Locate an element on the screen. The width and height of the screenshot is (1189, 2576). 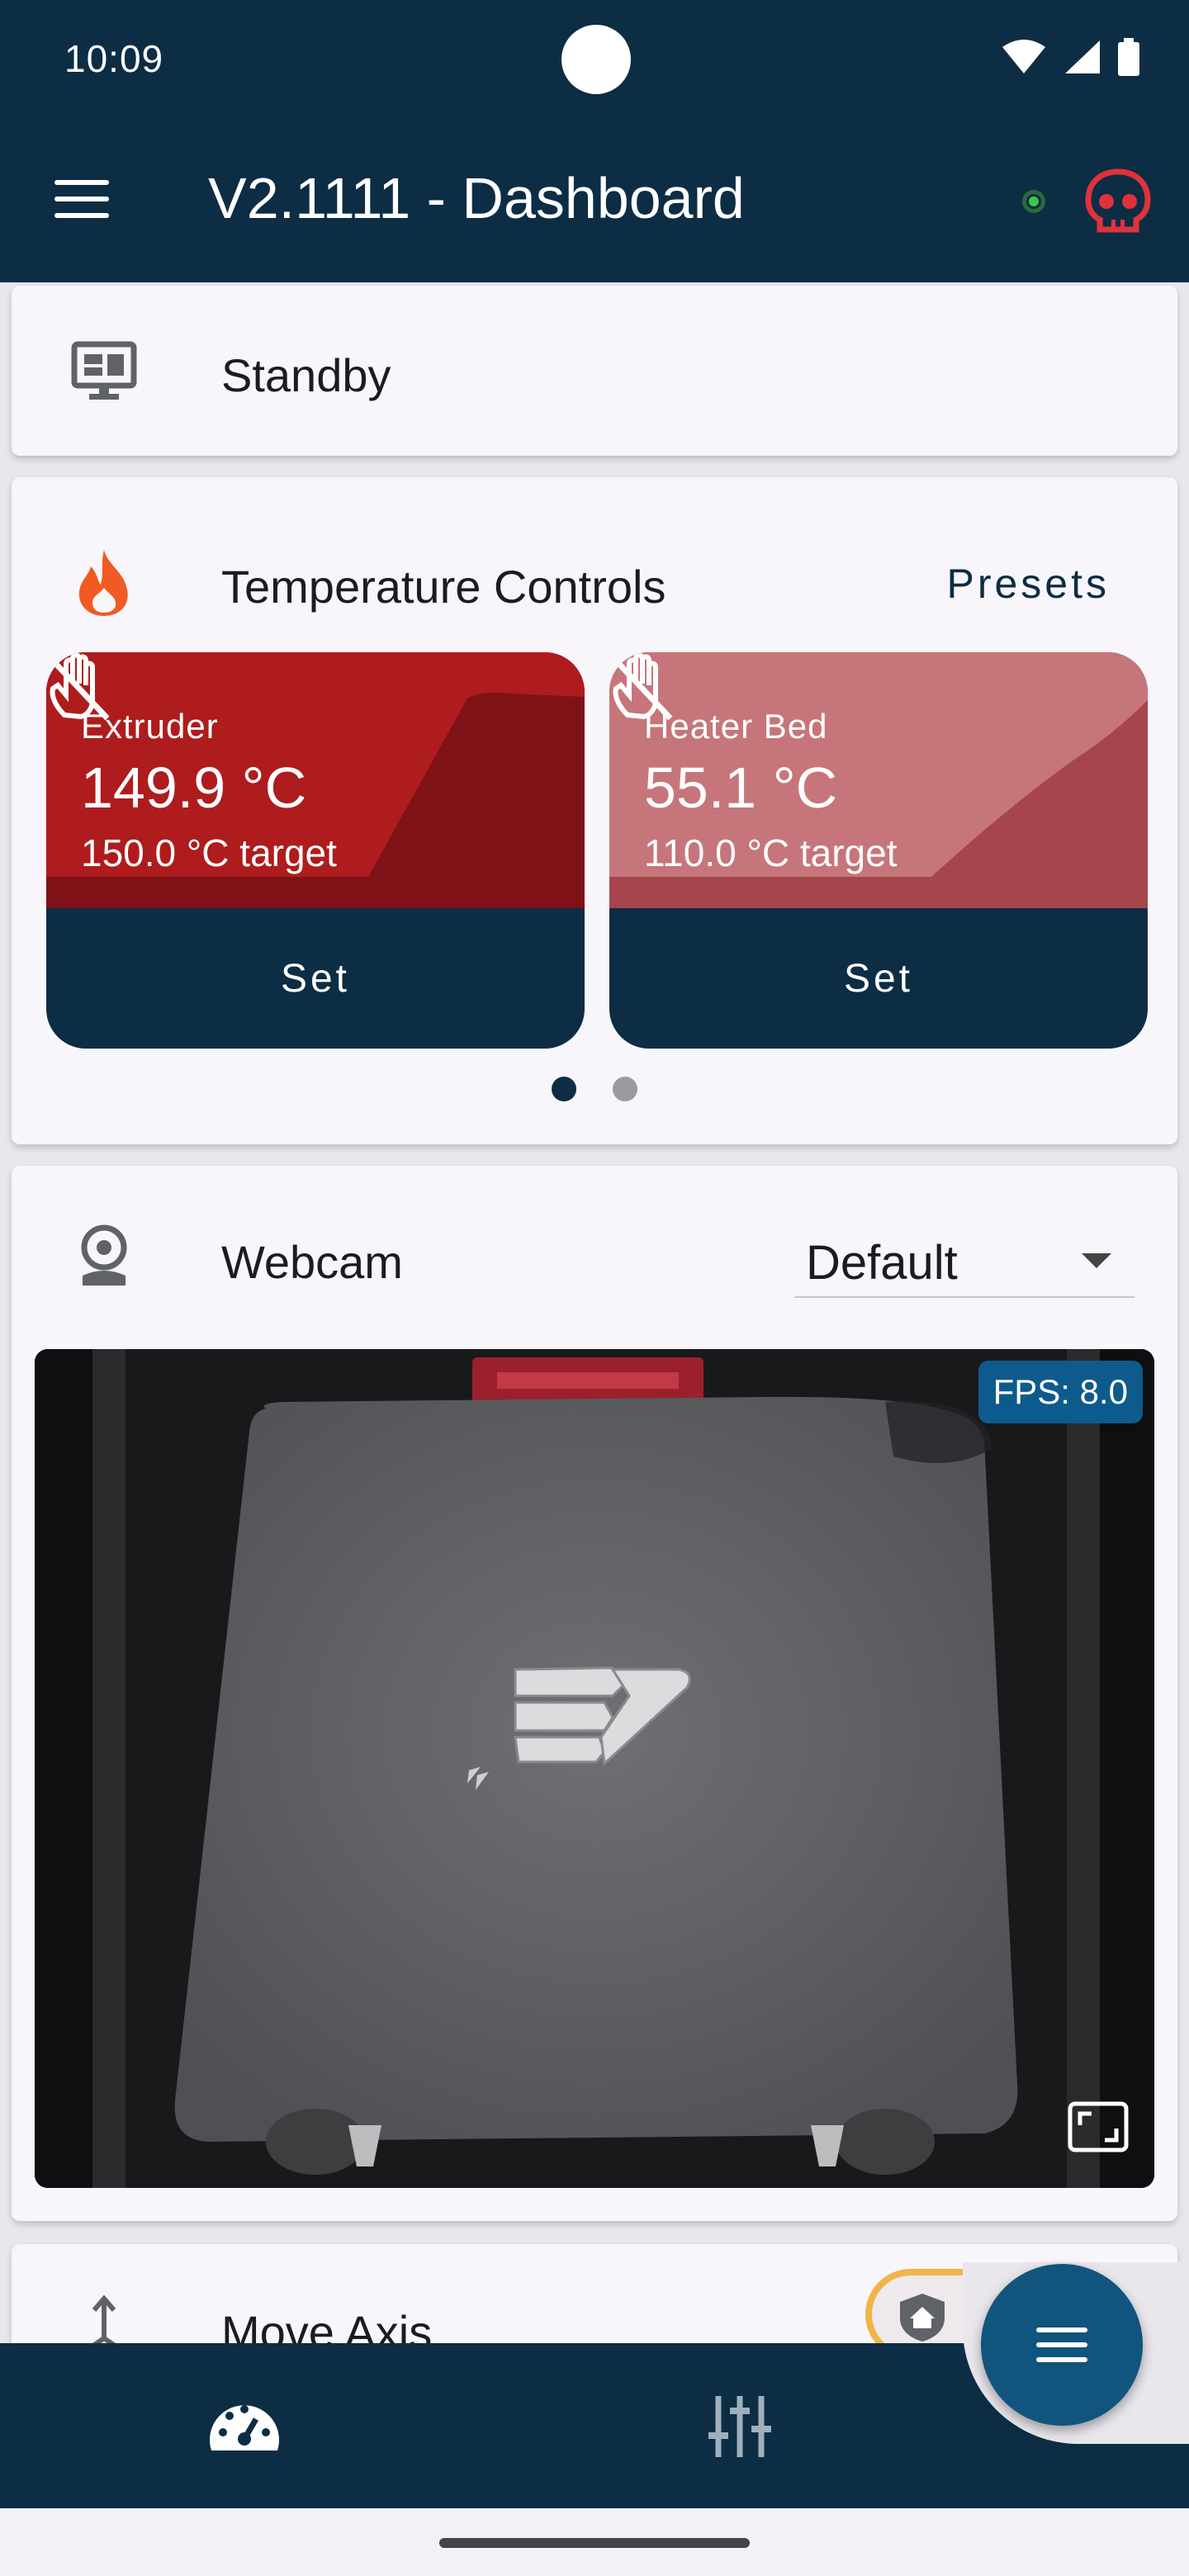
navigation-menu-button is located at coordinates (81, 200).